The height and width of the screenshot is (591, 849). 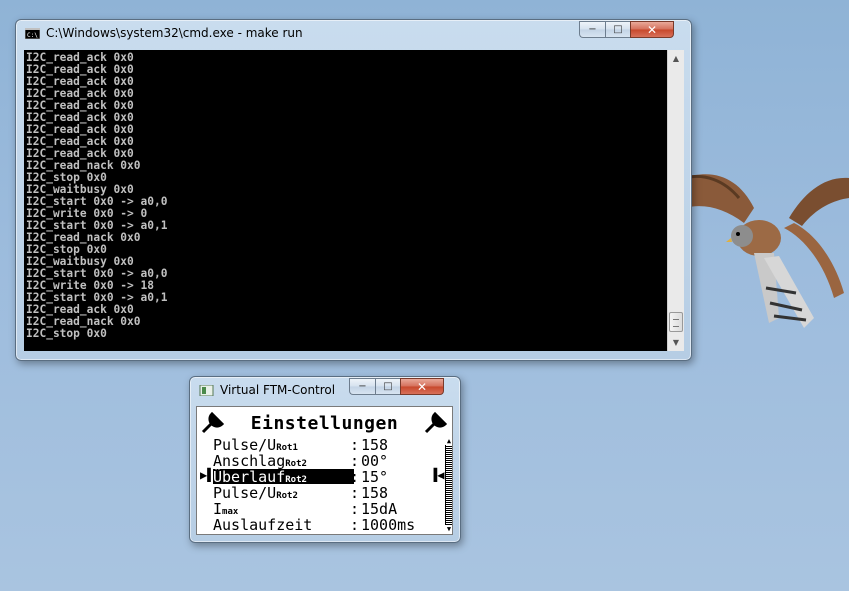 I want to click on ftm-title: Virtual FTM-Control, so click(x=278, y=390).